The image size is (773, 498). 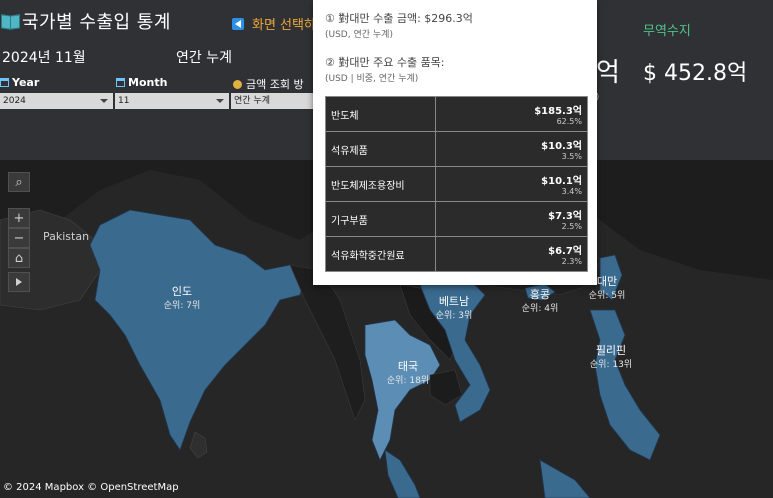 What do you see at coordinates (454, 316) in the screenshot?
I see `country-rank: 순위: 3위` at bounding box center [454, 316].